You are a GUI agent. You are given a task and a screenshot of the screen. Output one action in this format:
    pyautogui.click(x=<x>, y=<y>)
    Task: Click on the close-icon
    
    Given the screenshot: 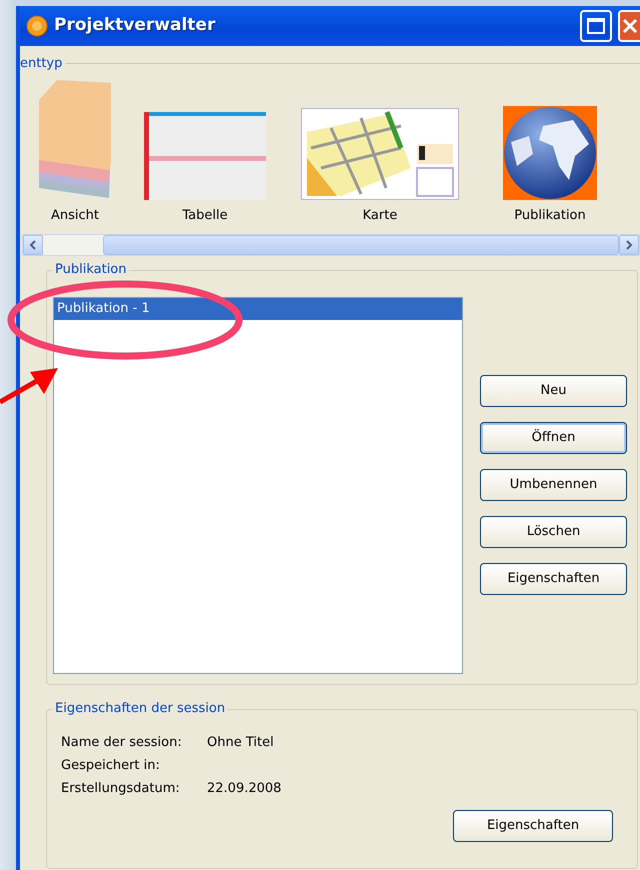 What is the action you would take?
    pyautogui.click(x=630, y=26)
    